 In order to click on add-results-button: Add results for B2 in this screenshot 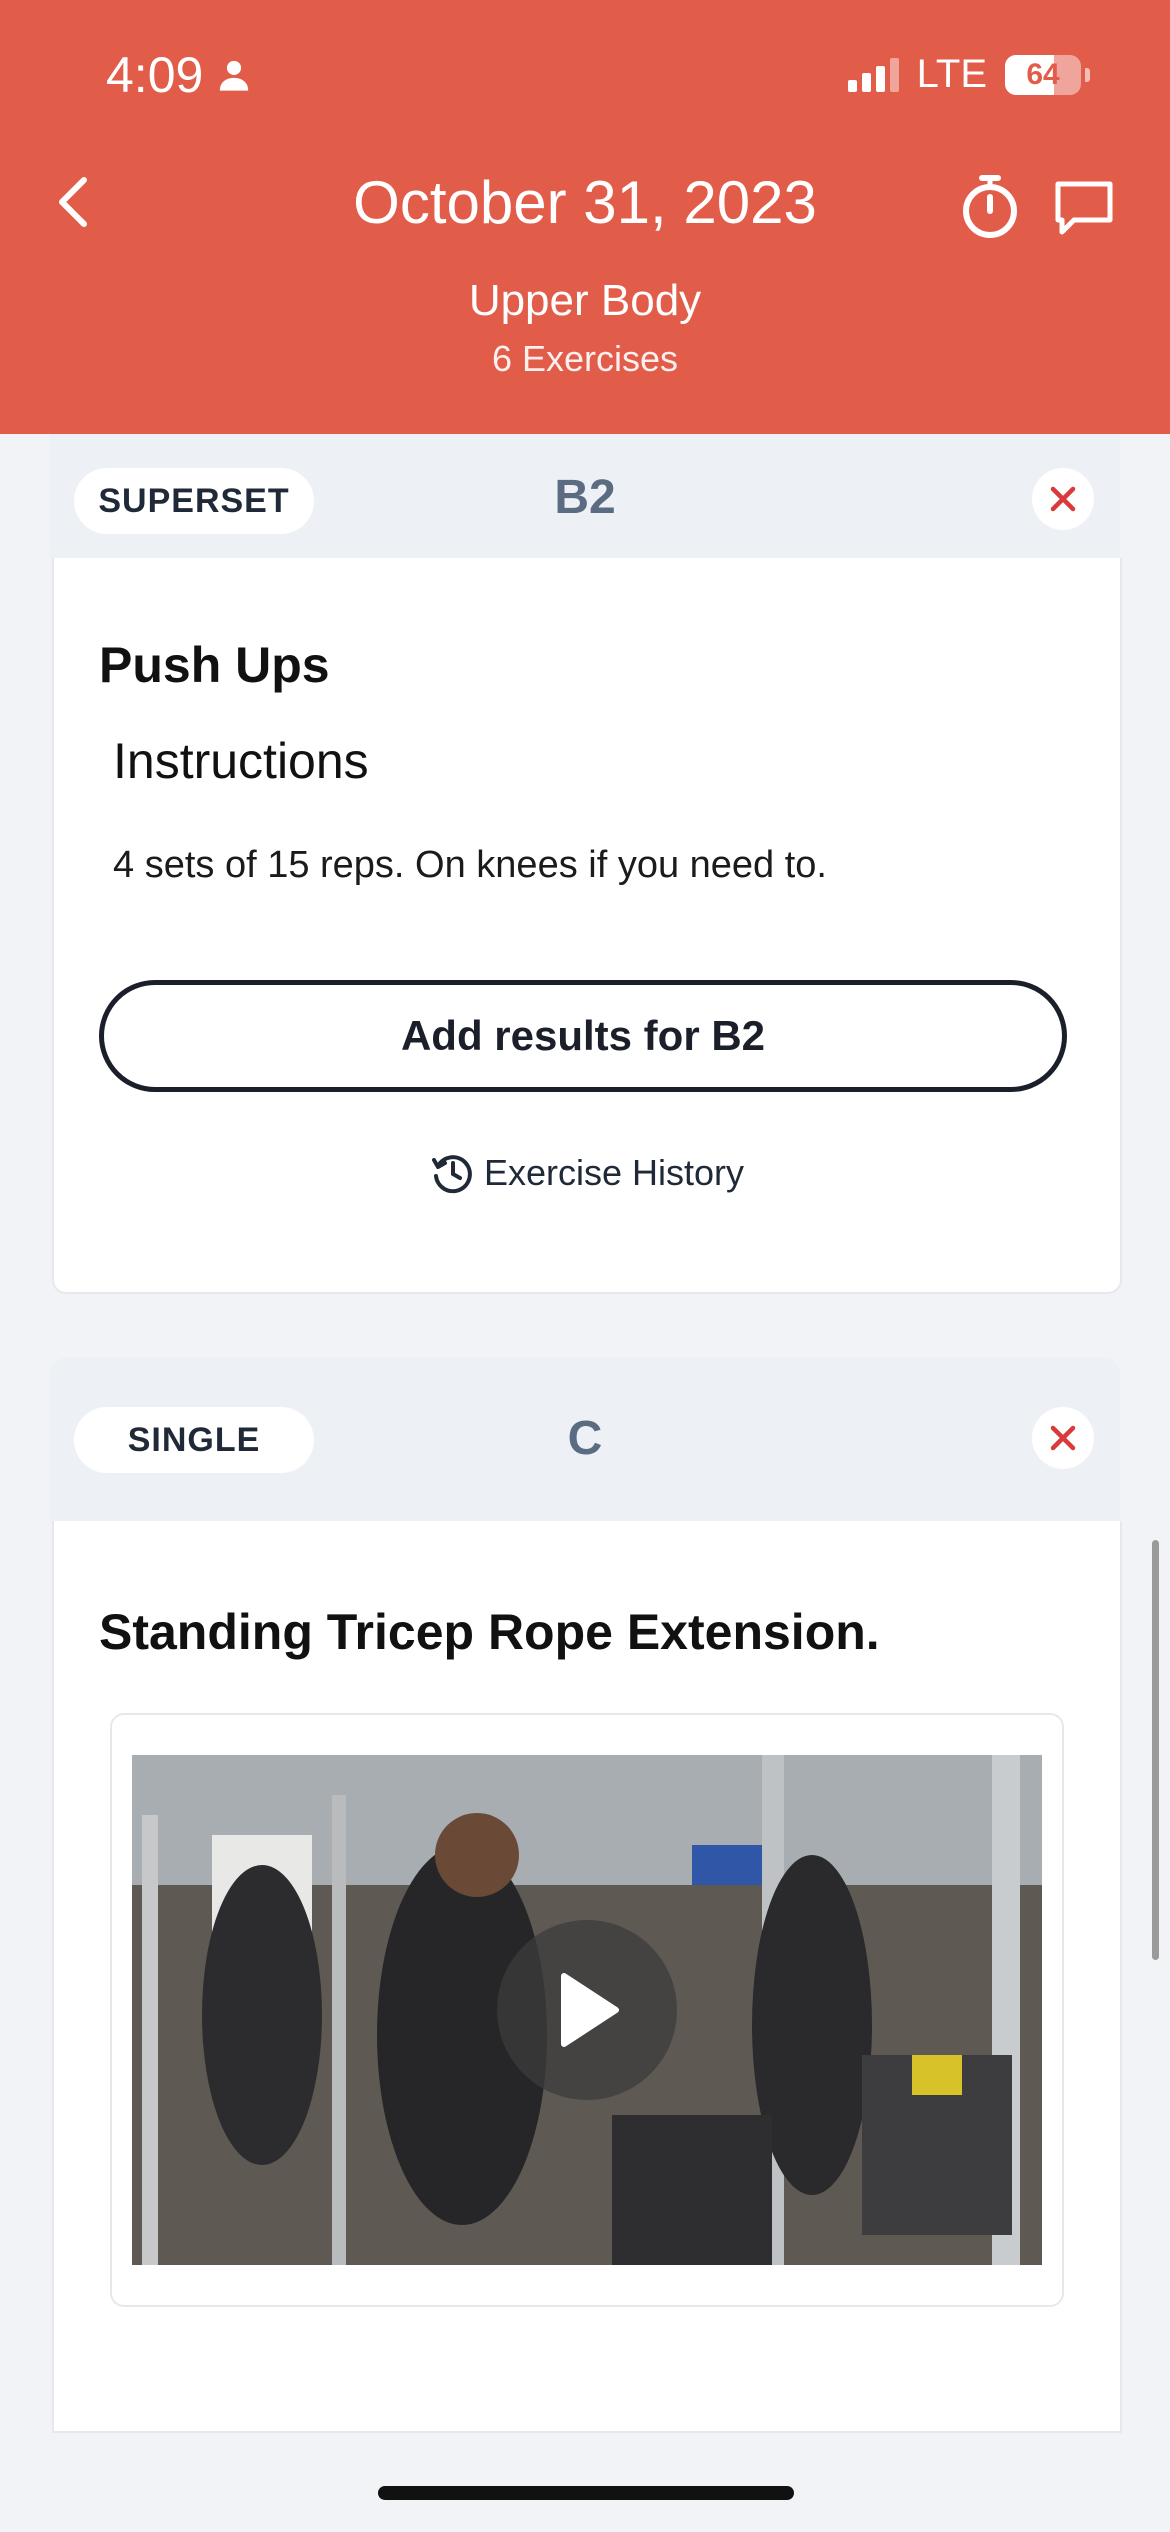, I will do `click(583, 1036)`.